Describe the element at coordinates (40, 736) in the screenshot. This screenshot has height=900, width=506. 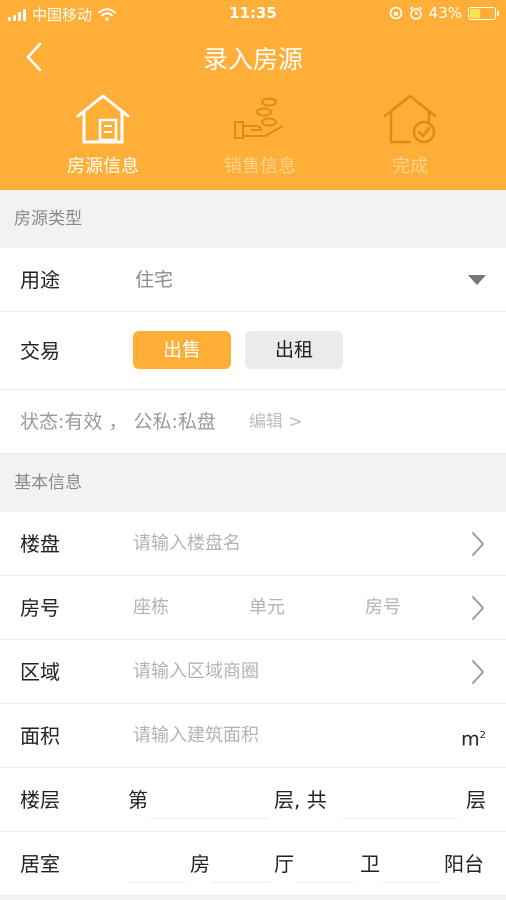
I see `size-label: 面积` at that location.